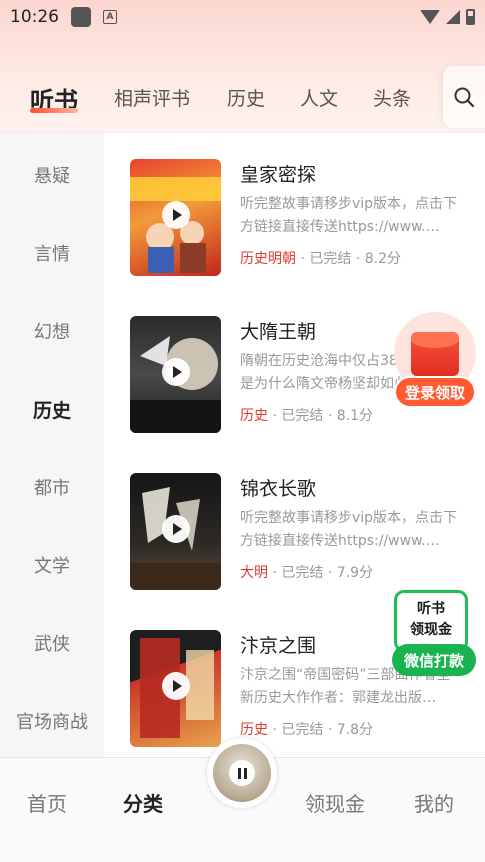  Describe the element at coordinates (278, 175) in the screenshot. I see `book-title: 皇家密探` at that location.